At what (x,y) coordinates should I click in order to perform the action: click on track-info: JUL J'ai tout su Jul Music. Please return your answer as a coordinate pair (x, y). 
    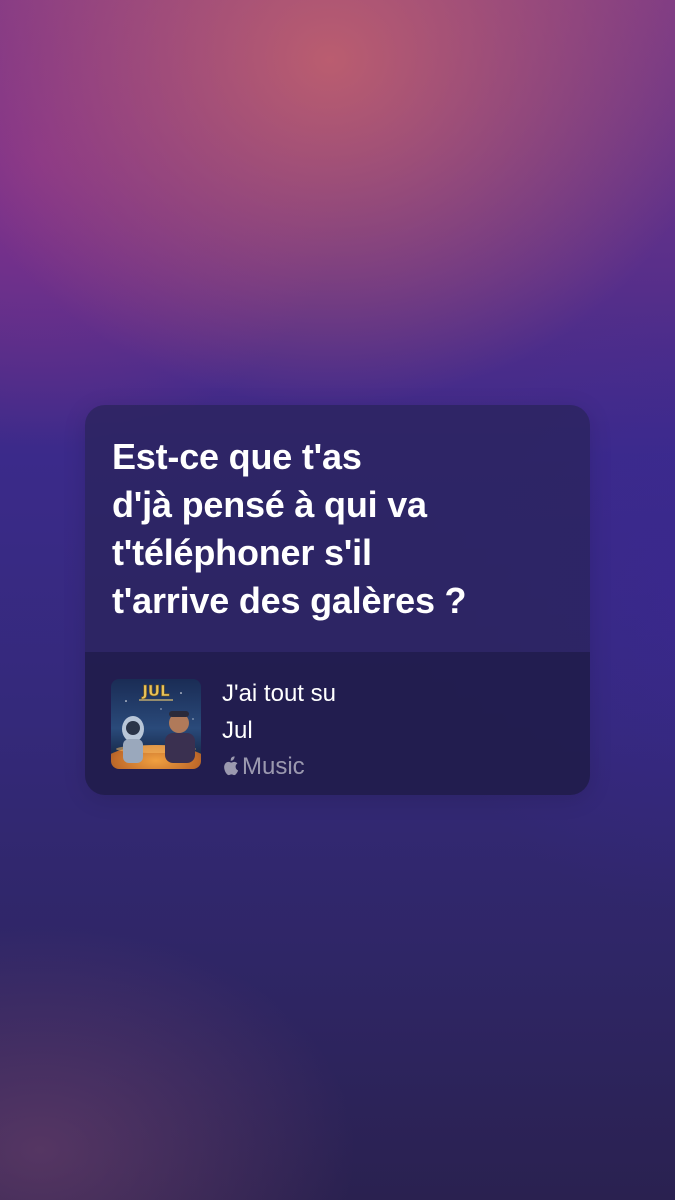
    Looking at the image, I should click on (337, 723).